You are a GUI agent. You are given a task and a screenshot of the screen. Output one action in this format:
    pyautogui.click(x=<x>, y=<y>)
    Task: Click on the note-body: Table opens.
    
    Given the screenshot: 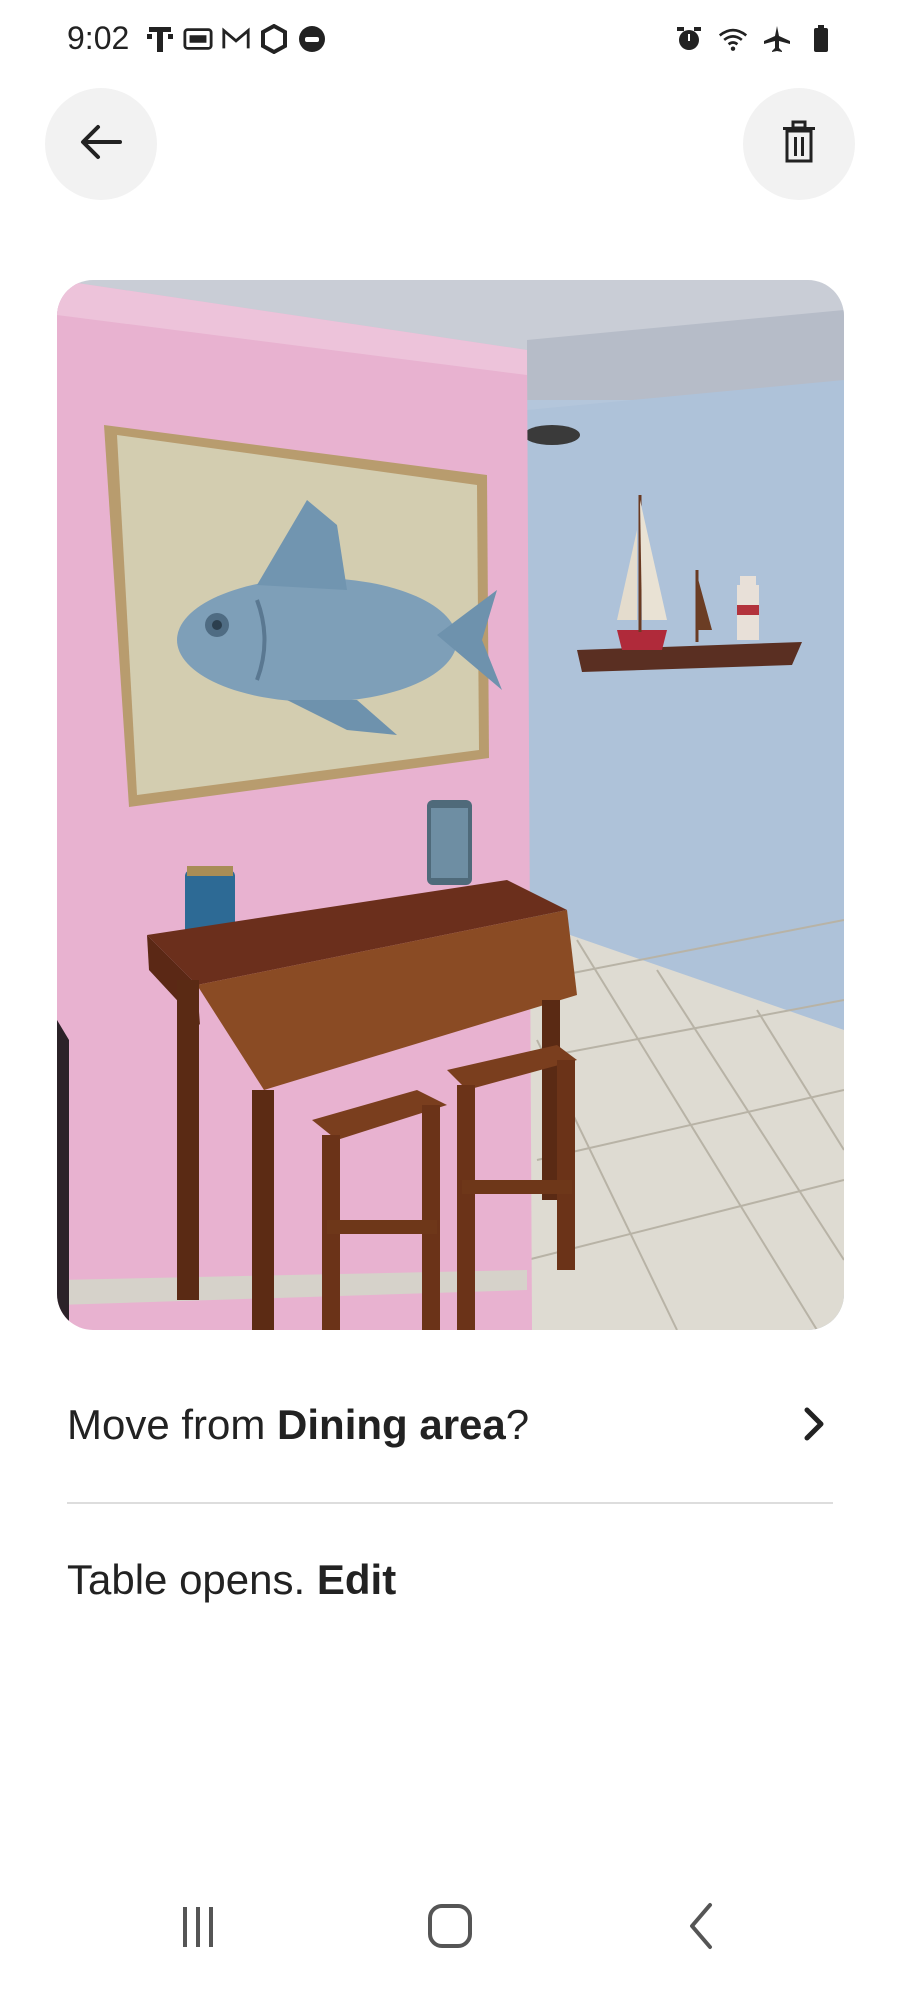 What is the action you would take?
    pyautogui.click(x=192, y=1579)
    